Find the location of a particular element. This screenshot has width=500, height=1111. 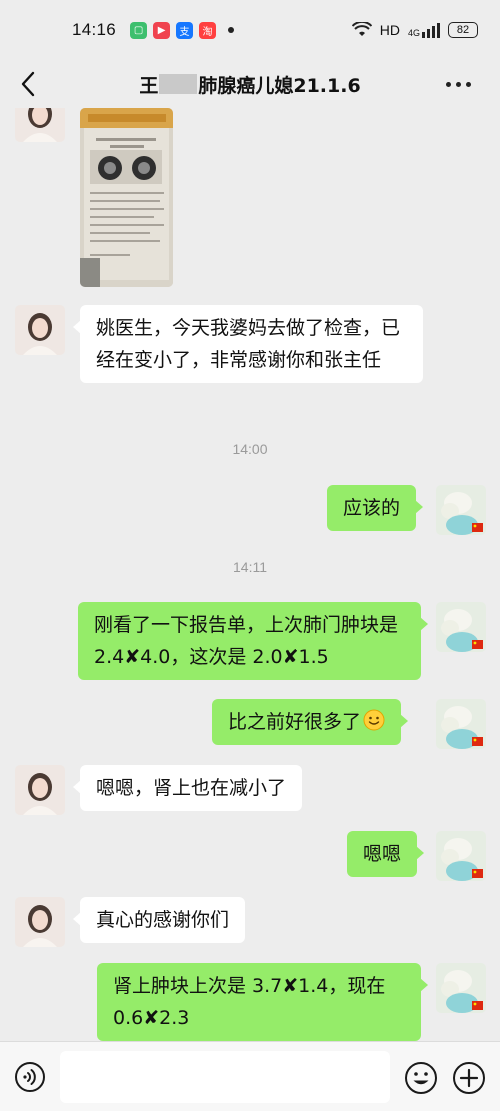

message-bubble-received: 嗯嗯，肾上也在减小了 is located at coordinates (187, 788).